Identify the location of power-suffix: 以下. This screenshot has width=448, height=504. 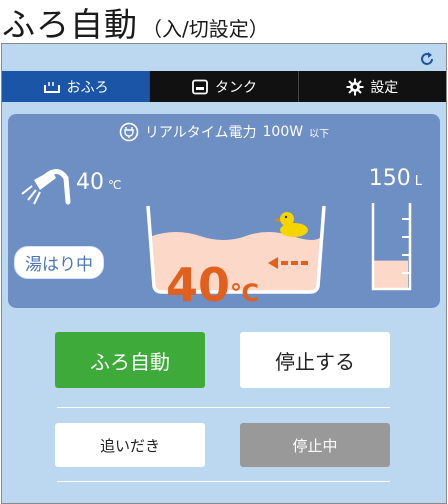
(319, 134).